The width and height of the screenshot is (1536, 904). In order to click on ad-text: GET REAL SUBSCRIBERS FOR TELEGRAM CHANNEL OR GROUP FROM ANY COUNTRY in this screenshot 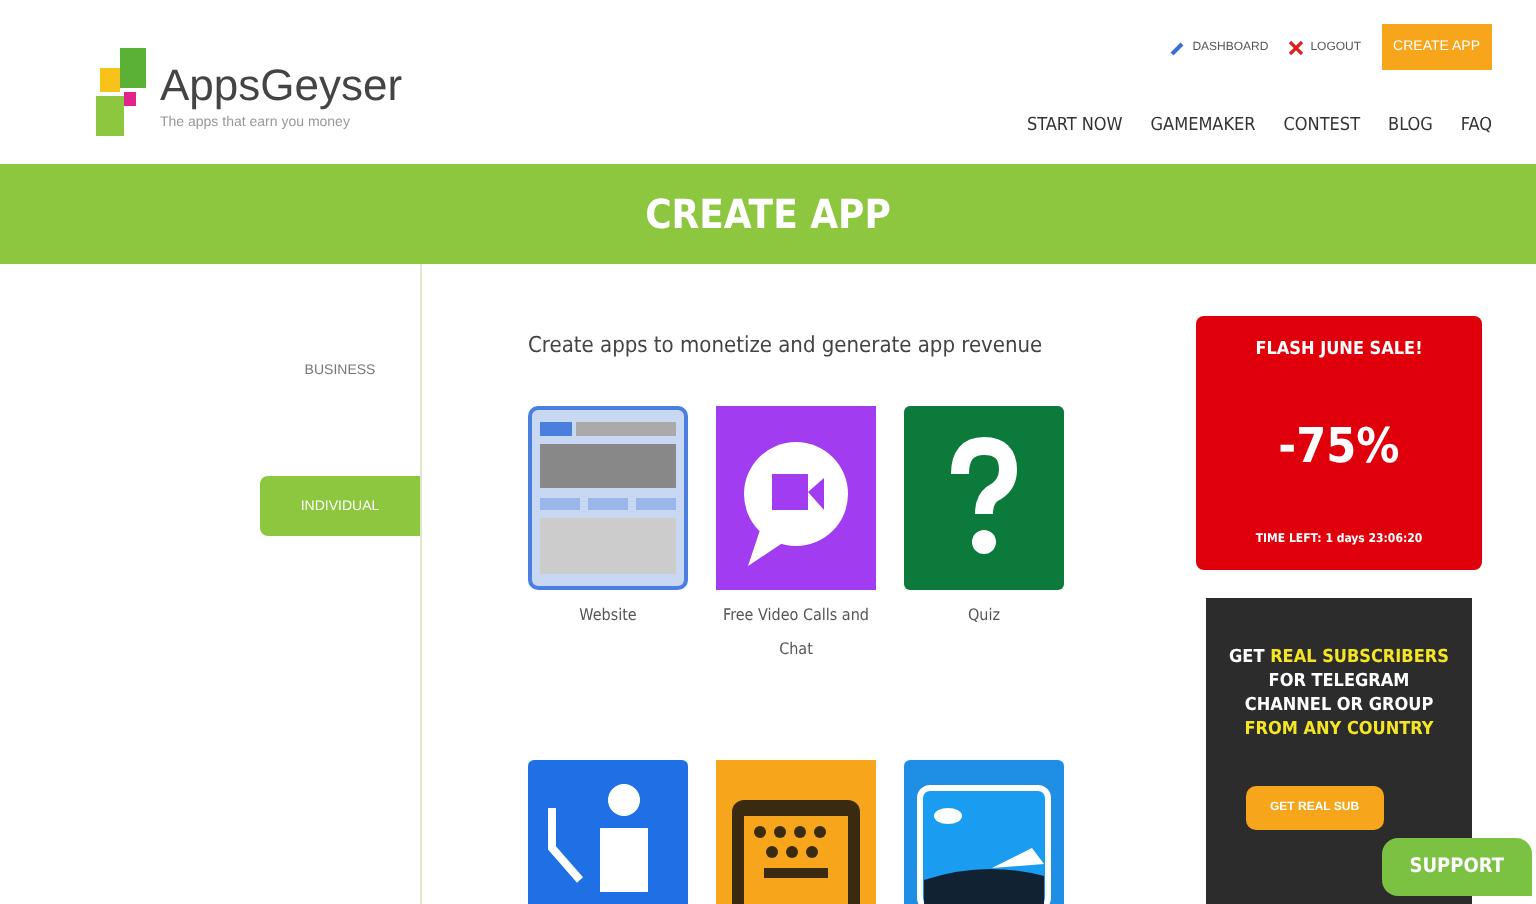, I will do `click(1339, 693)`.